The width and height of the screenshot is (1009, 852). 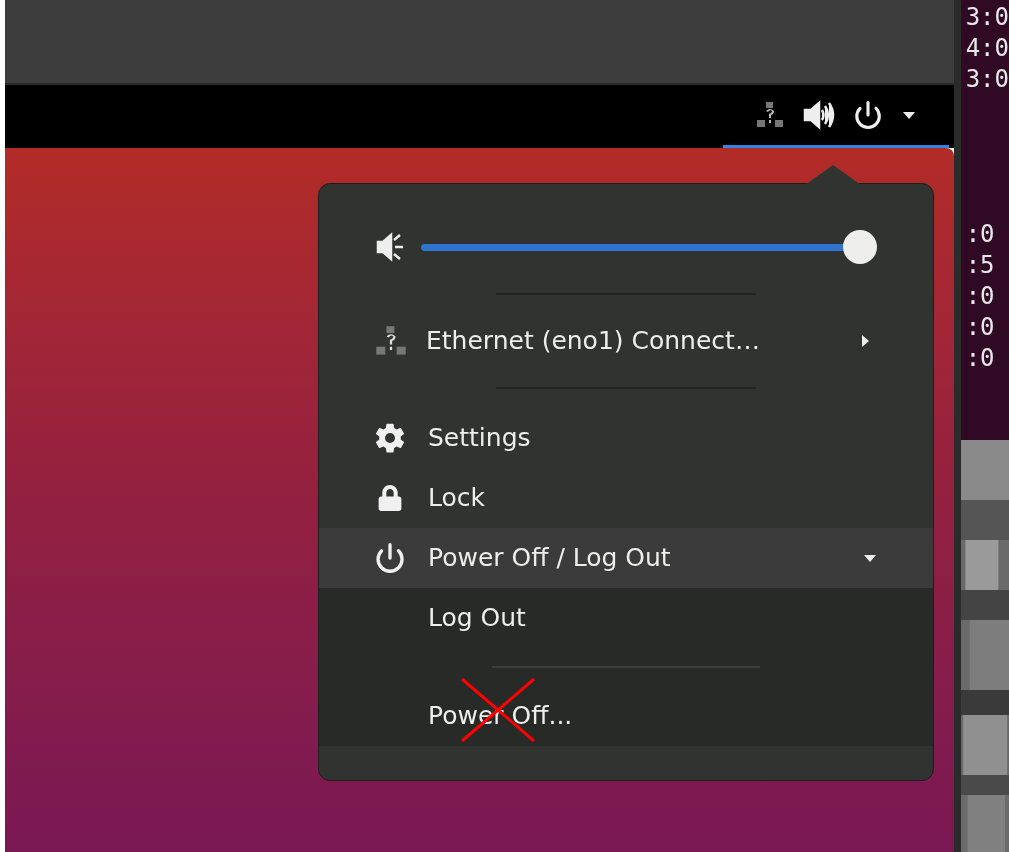 I want to click on menu-item: Lock, so click(x=626, y=498).